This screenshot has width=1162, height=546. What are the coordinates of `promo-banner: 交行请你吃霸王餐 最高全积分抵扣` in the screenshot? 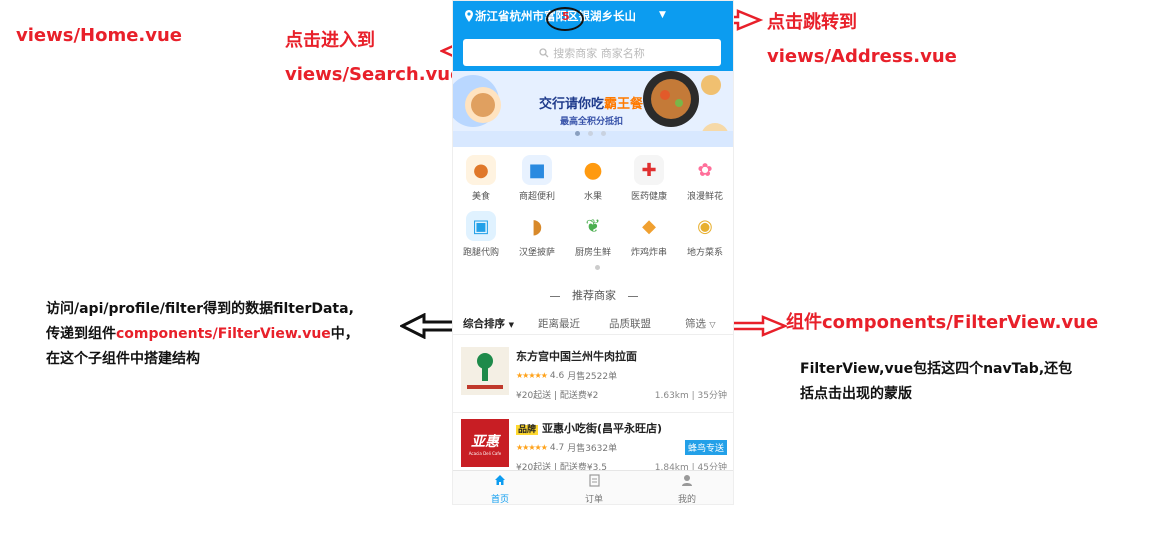 It's located at (593, 109).